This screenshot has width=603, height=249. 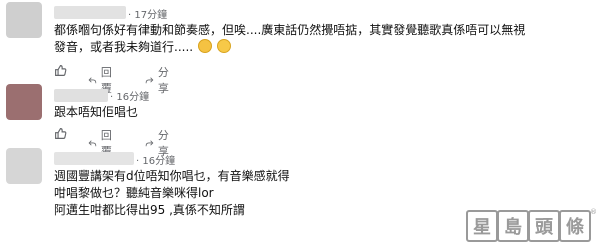 I want to click on comment-line: 阿邁生咁都比得出95 ,真係不知所謂, so click(x=149, y=210).